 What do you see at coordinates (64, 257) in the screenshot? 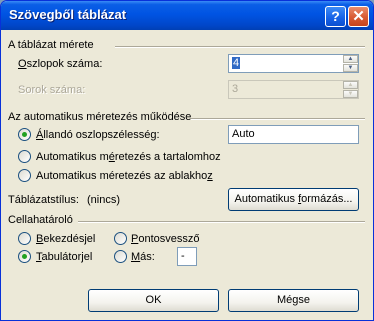
I see `tab-label: Tabulátorjel` at bounding box center [64, 257].